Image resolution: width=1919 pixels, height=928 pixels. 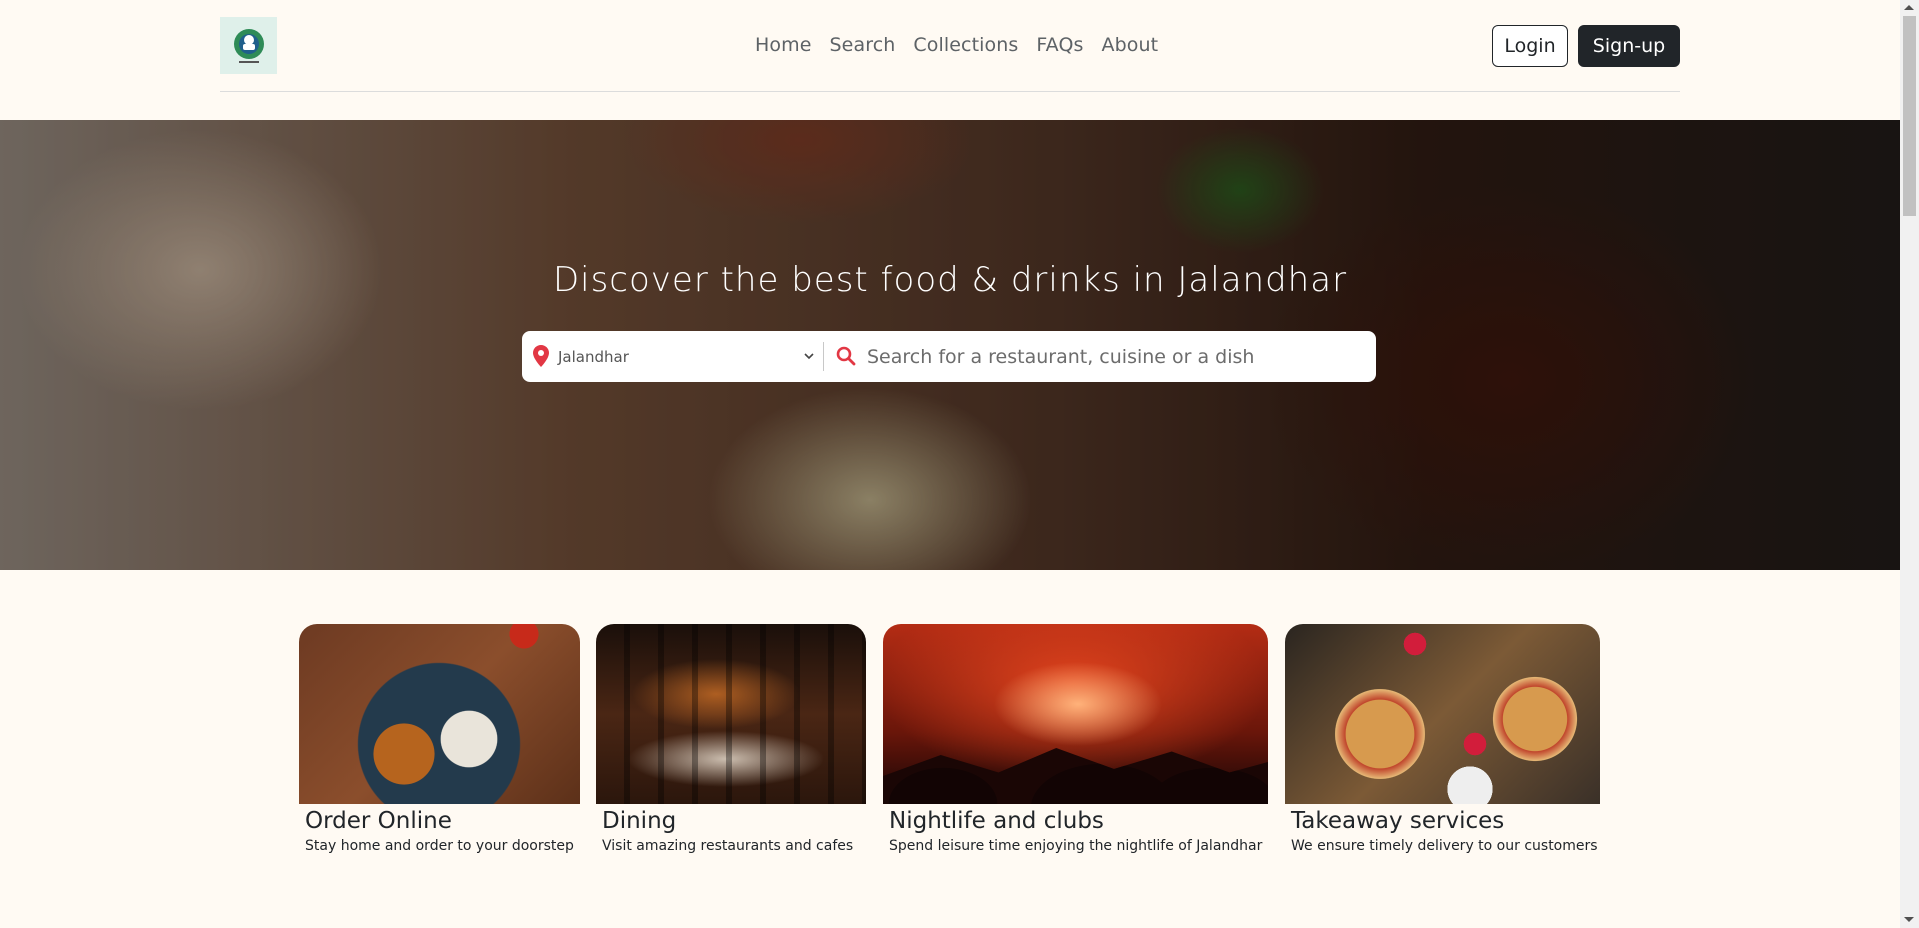 What do you see at coordinates (728, 846) in the screenshot?
I see `card-desc-dining: Visit amazing restaurants and cafes` at bounding box center [728, 846].